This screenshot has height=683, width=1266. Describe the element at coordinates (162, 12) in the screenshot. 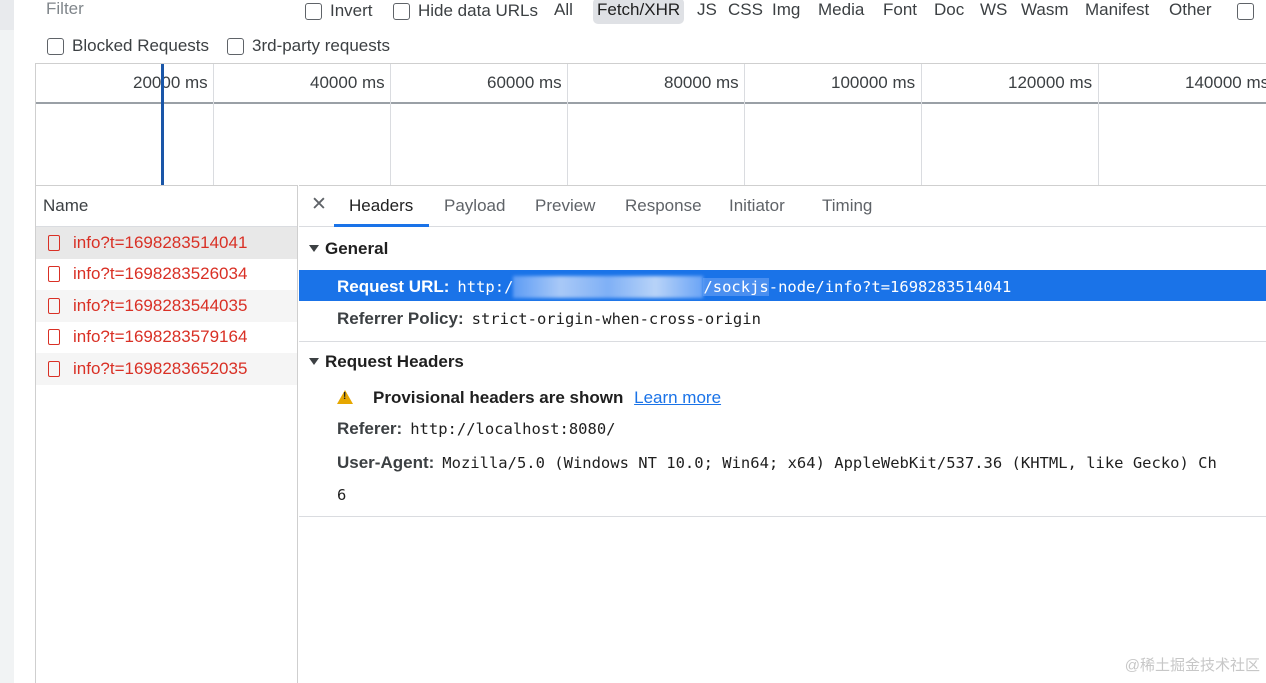

I see `filter-input` at that location.